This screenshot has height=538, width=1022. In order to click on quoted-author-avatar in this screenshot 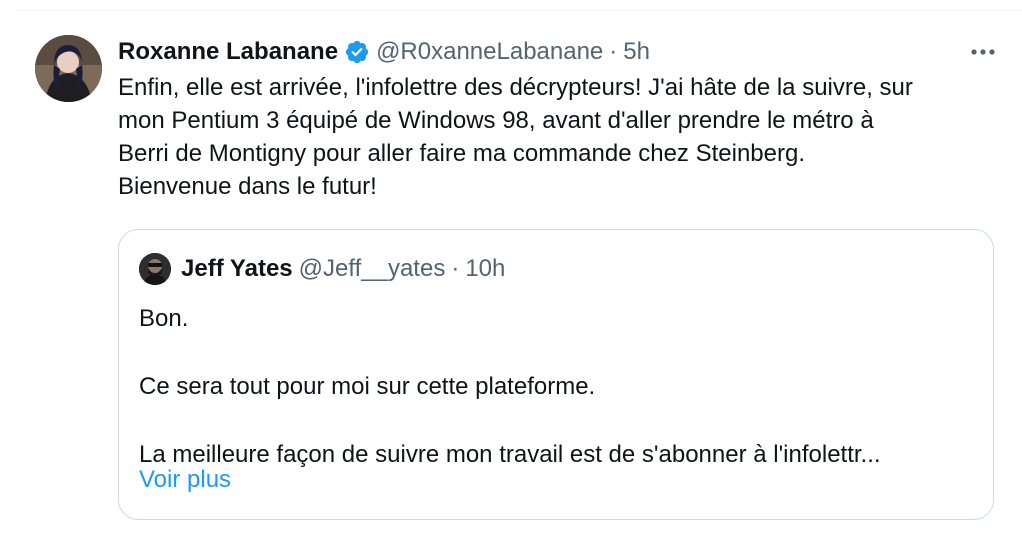, I will do `click(155, 269)`.